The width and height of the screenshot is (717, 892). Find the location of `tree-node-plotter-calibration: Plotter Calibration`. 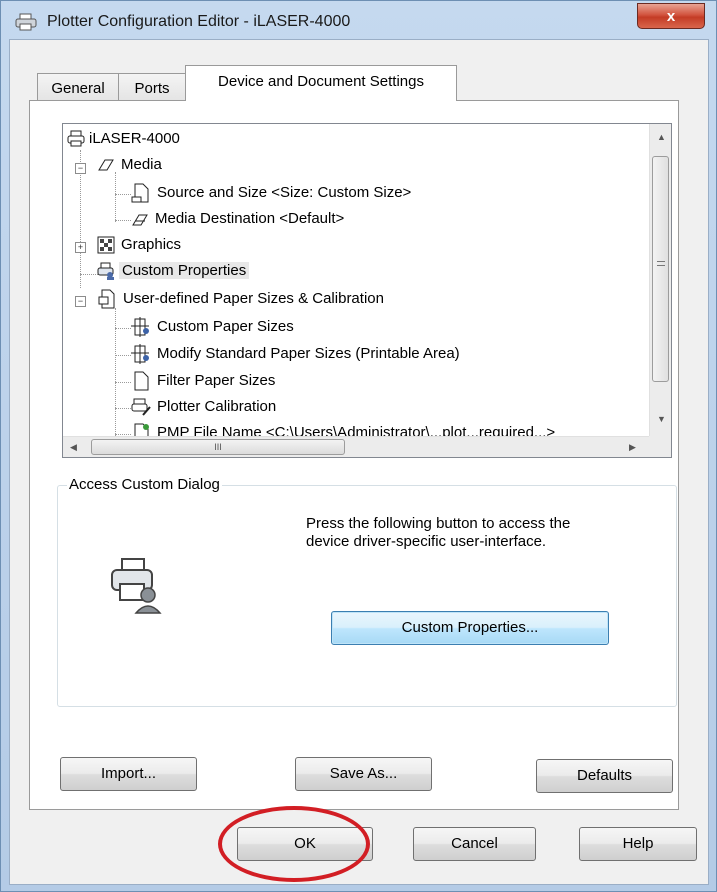

tree-node-plotter-calibration: Plotter Calibration is located at coordinates (203, 407).